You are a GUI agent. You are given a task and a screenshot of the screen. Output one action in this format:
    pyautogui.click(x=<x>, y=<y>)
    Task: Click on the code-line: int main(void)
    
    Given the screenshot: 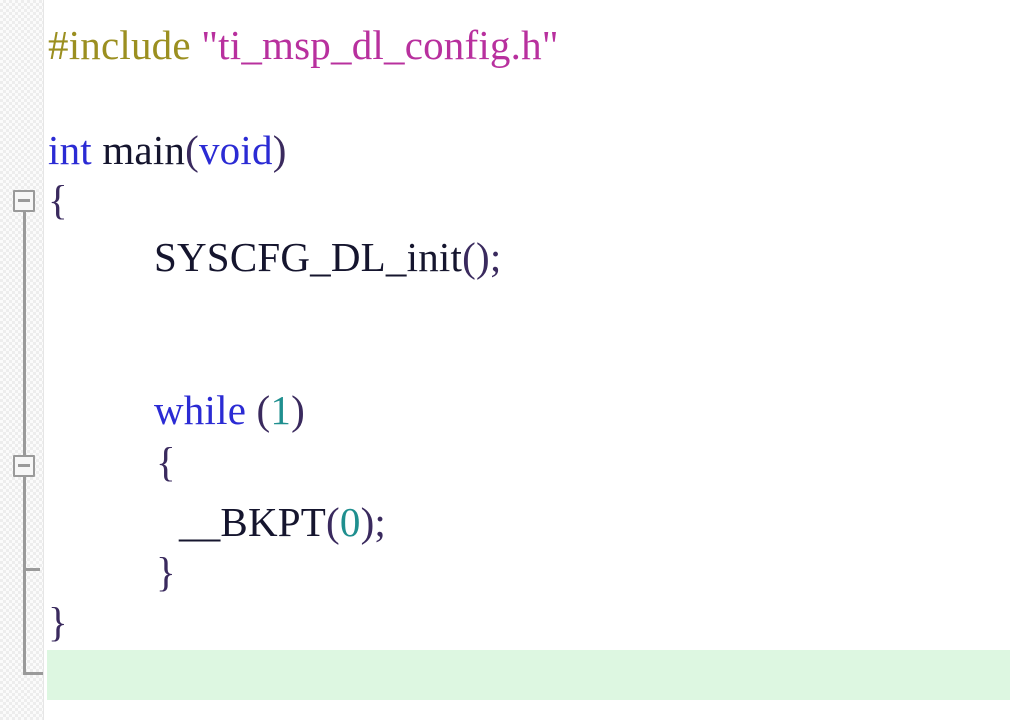 What is the action you would take?
    pyautogui.click(x=167, y=150)
    